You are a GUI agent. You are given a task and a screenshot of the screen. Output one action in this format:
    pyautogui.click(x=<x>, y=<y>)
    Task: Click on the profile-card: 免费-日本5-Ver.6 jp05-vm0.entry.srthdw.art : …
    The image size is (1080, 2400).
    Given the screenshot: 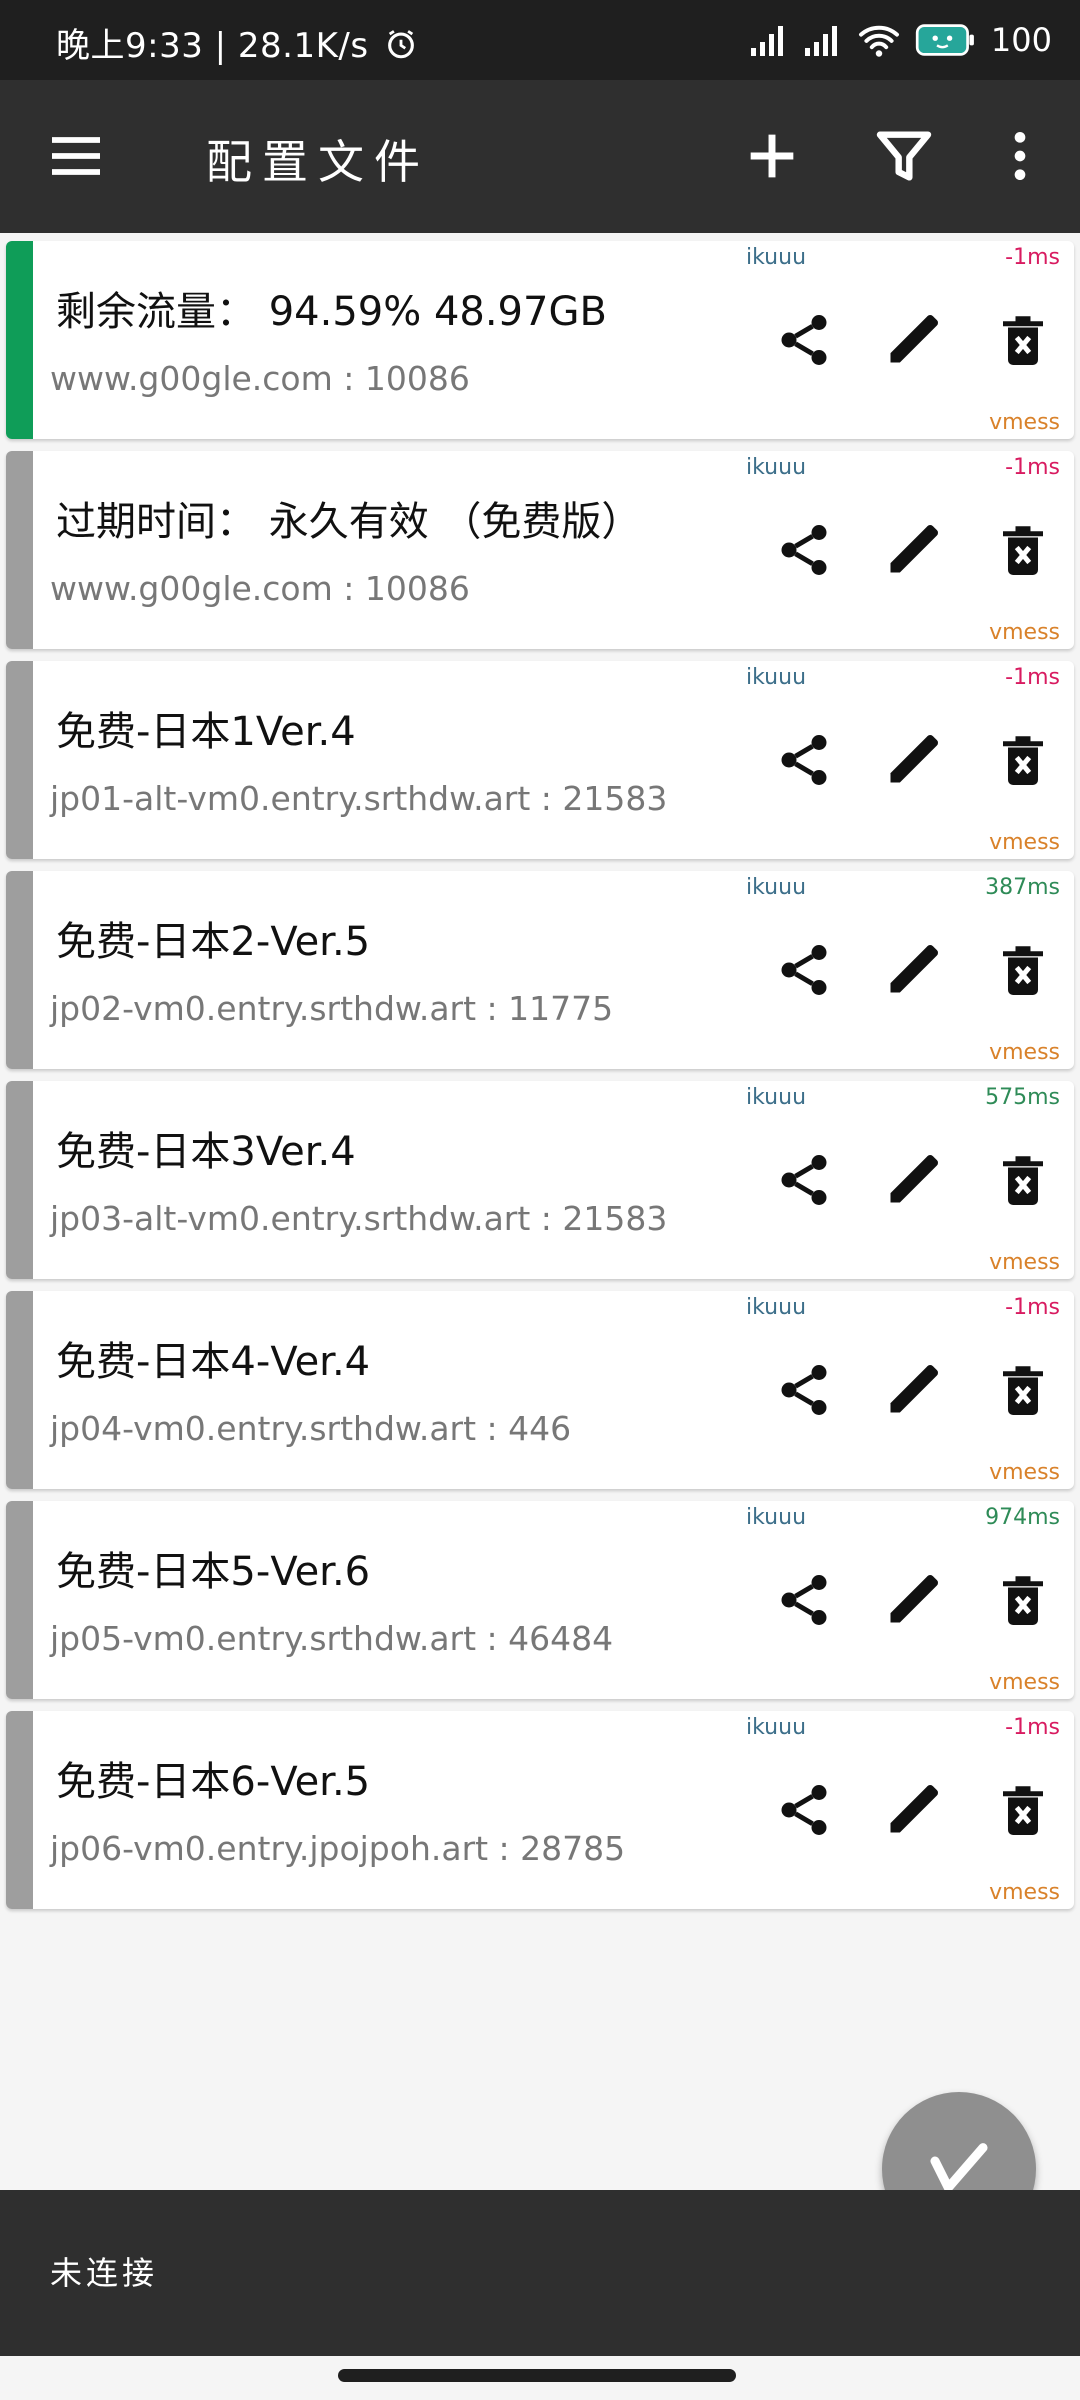 What is the action you would take?
    pyautogui.click(x=540, y=1600)
    